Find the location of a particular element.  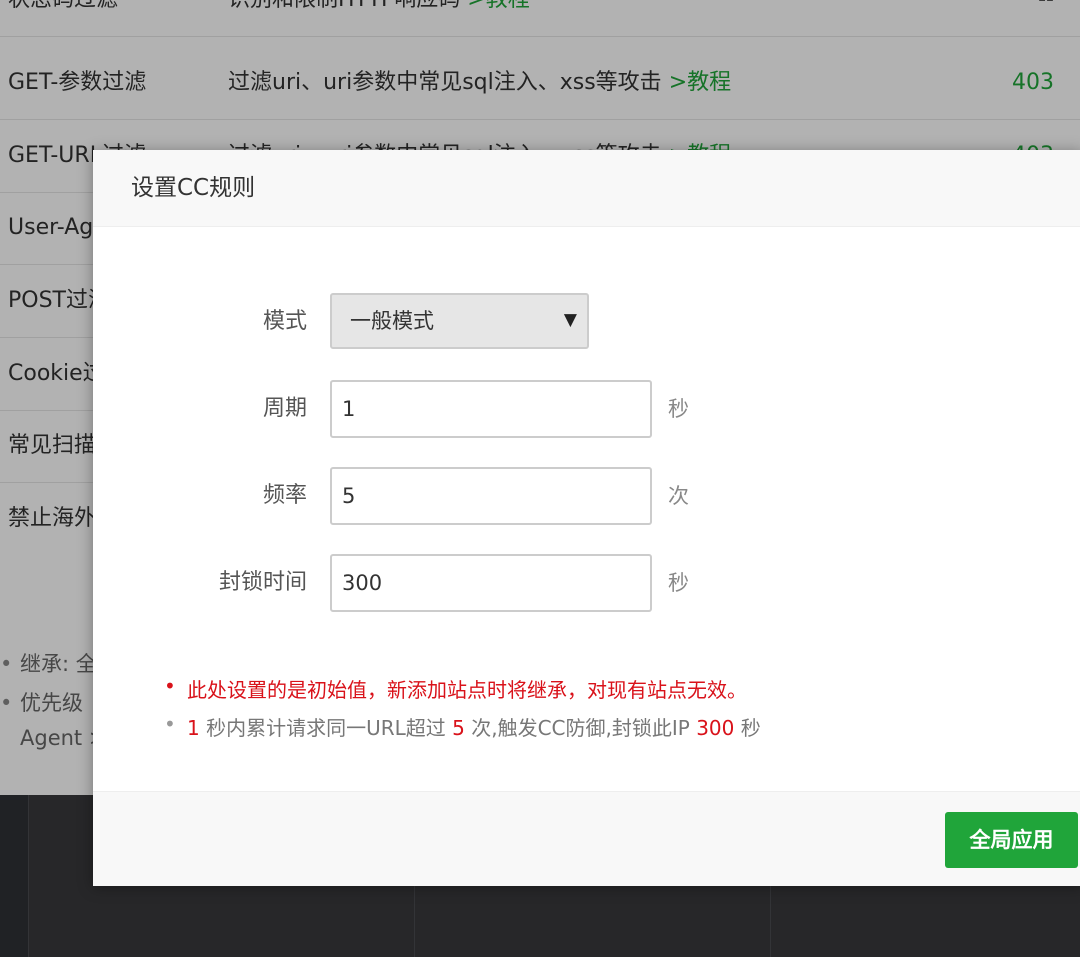

frequency-row: 频率 次 is located at coordinates (586, 497).